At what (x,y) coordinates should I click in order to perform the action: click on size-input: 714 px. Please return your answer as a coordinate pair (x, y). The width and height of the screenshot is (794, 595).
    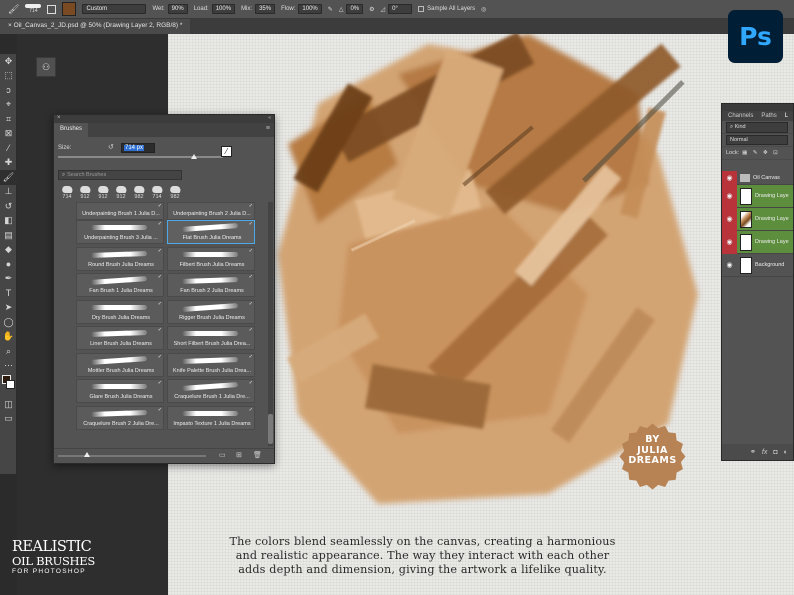
    Looking at the image, I should click on (138, 148).